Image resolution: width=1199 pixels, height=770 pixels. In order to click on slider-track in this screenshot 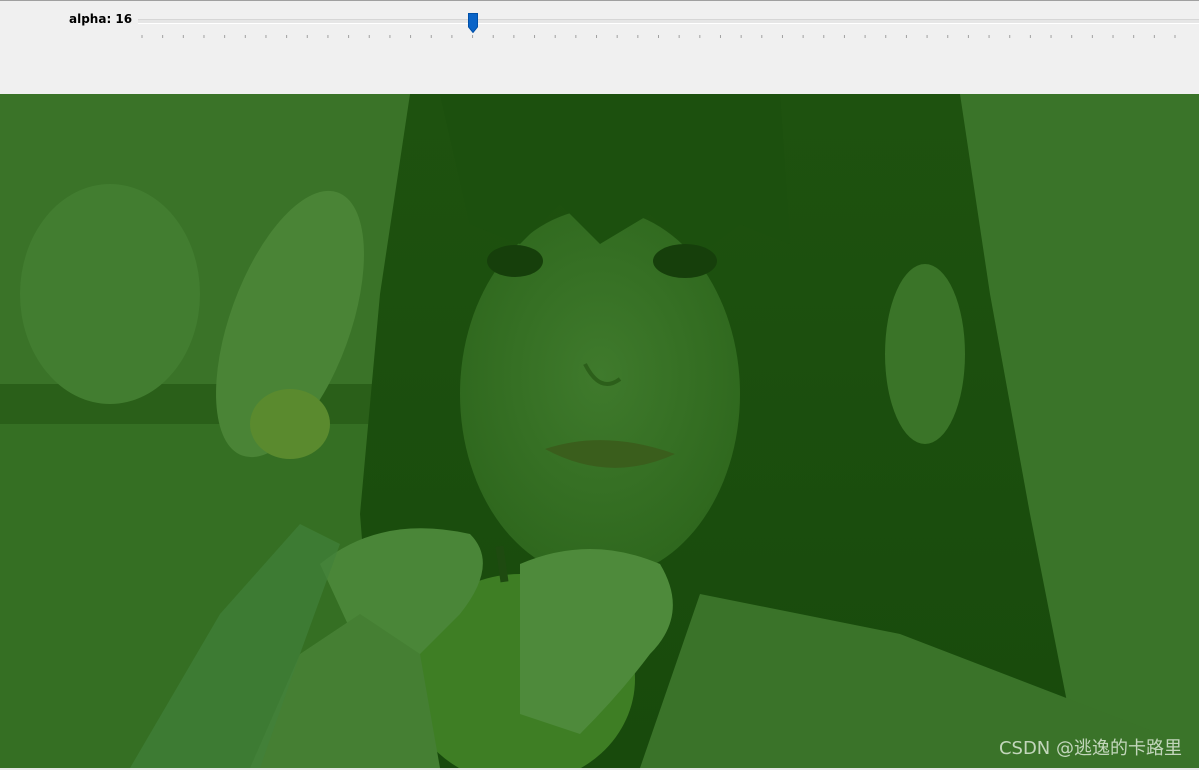, I will do `click(668, 21)`.